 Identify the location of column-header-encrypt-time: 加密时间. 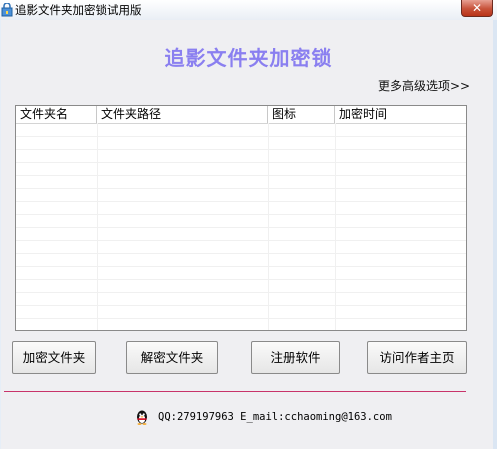
(400, 114).